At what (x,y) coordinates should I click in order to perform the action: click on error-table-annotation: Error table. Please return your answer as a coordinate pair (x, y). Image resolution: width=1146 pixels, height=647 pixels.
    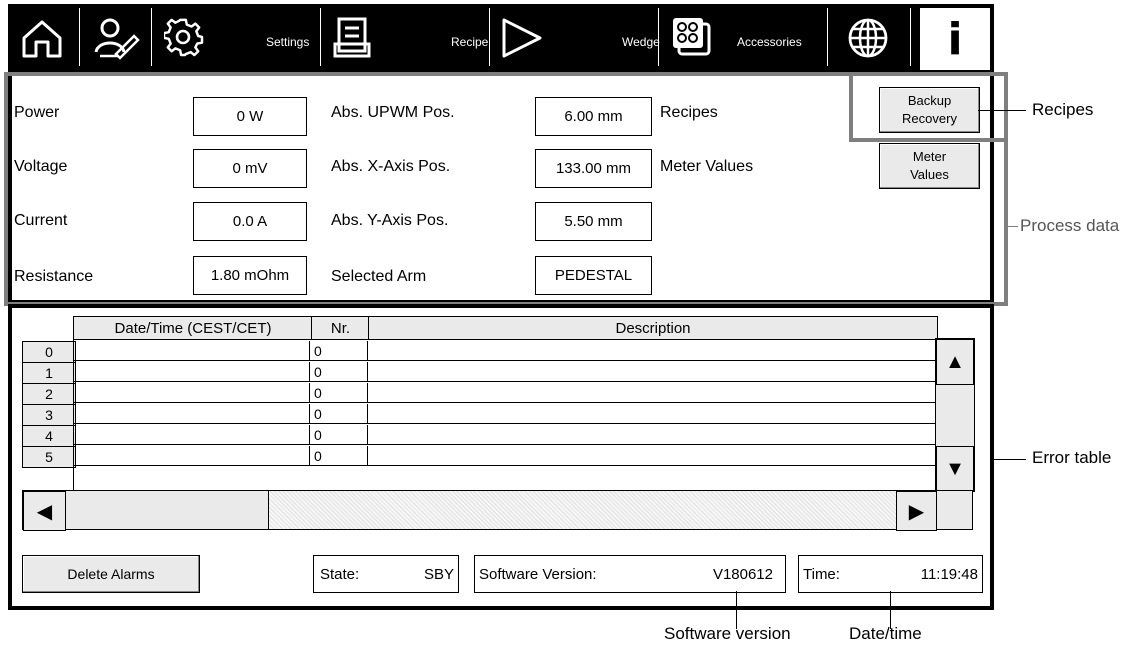
    Looking at the image, I should click on (1072, 457).